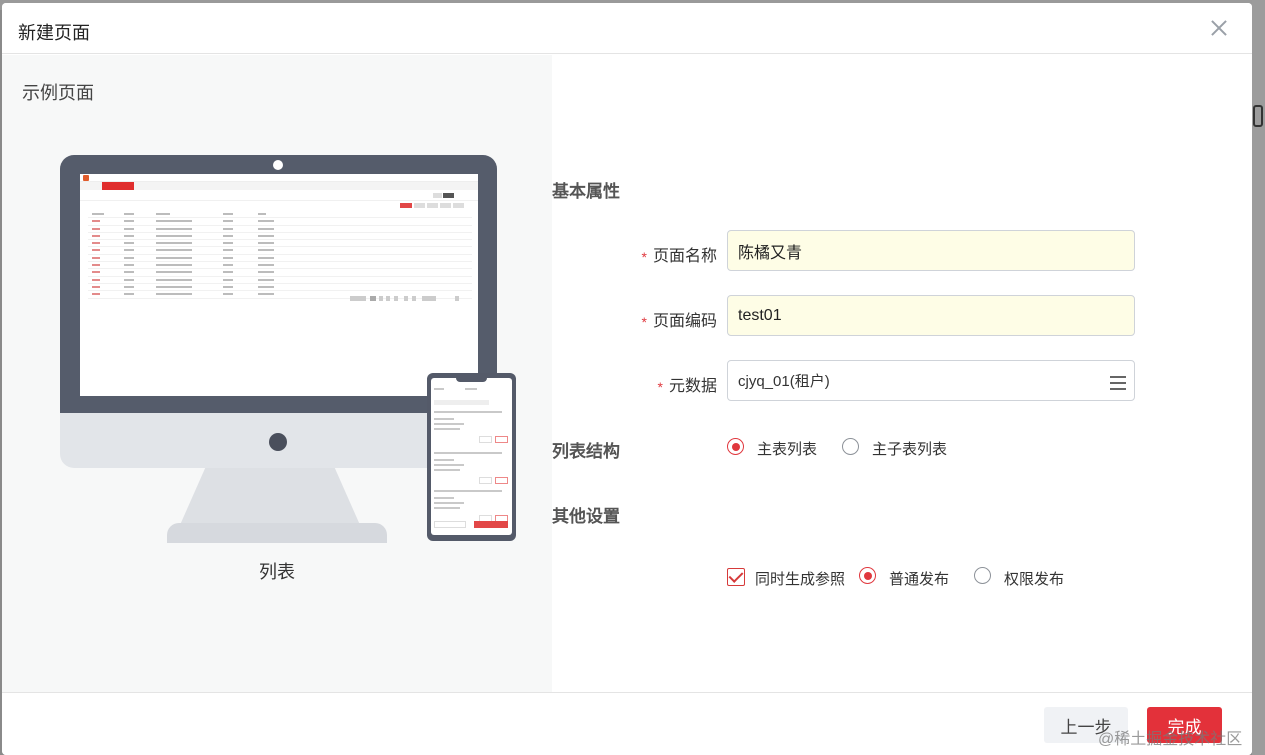 The height and width of the screenshot is (755, 1265). What do you see at coordinates (270, 496) in the screenshot?
I see `monitor-stand` at bounding box center [270, 496].